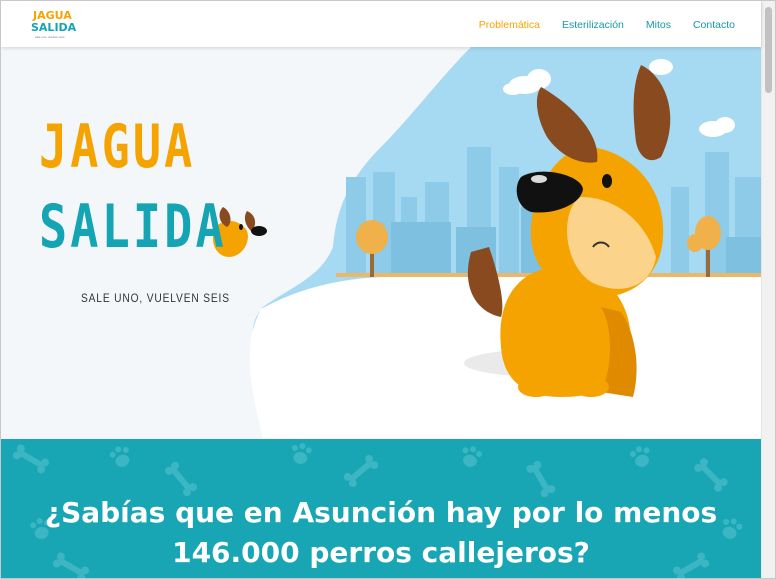 This screenshot has height=579, width=776. Describe the element at coordinates (133, 227) in the screenshot. I see `hero-title-salida: SALIDA` at that location.